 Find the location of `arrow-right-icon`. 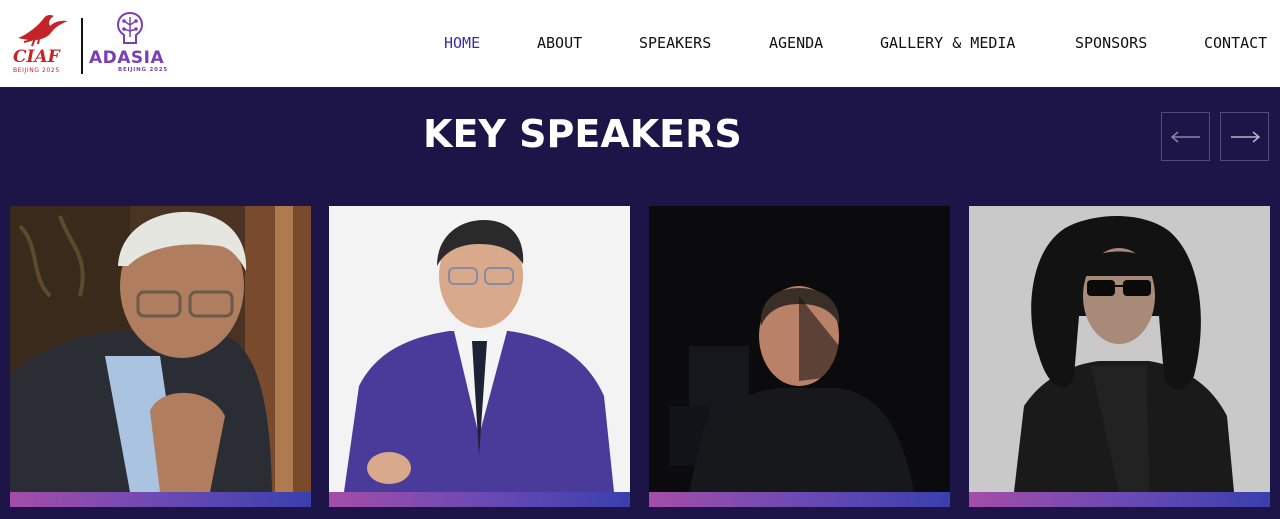

arrow-right-icon is located at coordinates (1245, 136).